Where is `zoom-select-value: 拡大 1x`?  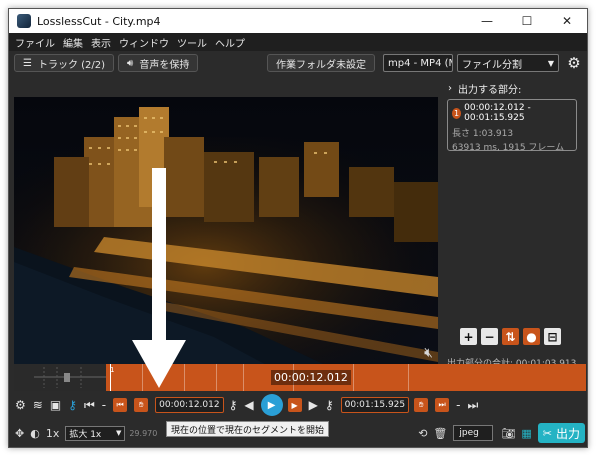 zoom-select-value: 拡大 1x is located at coordinates (85, 434).